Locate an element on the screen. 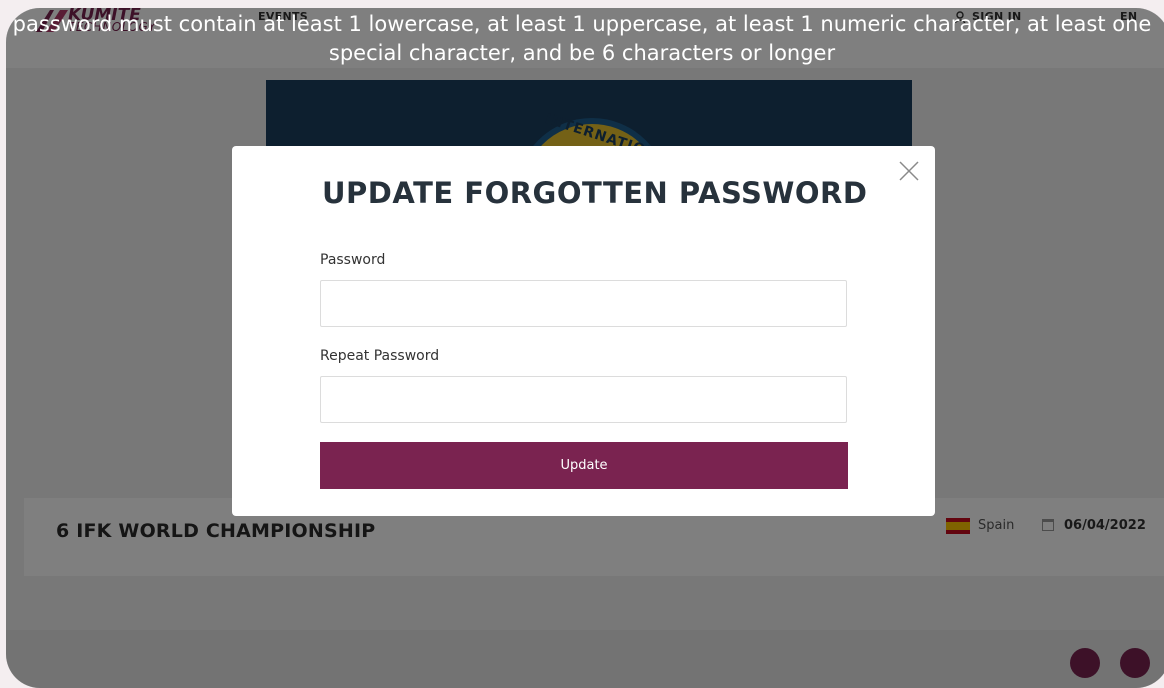  repeat-password-input is located at coordinates (583, 399).